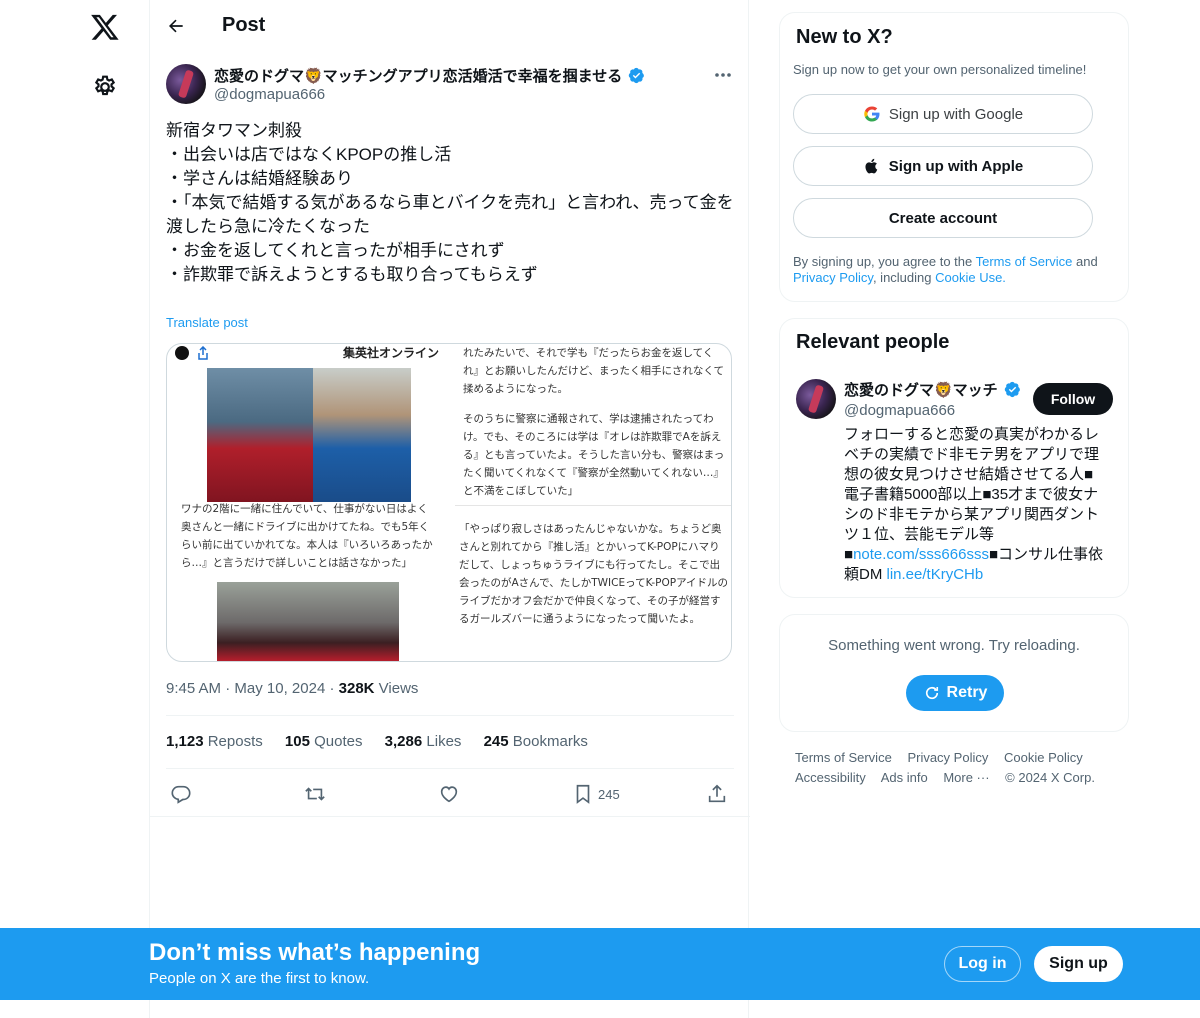 The width and height of the screenshot is (1200, 1018). I want to click on legal-and: and, so click(1085, 261).